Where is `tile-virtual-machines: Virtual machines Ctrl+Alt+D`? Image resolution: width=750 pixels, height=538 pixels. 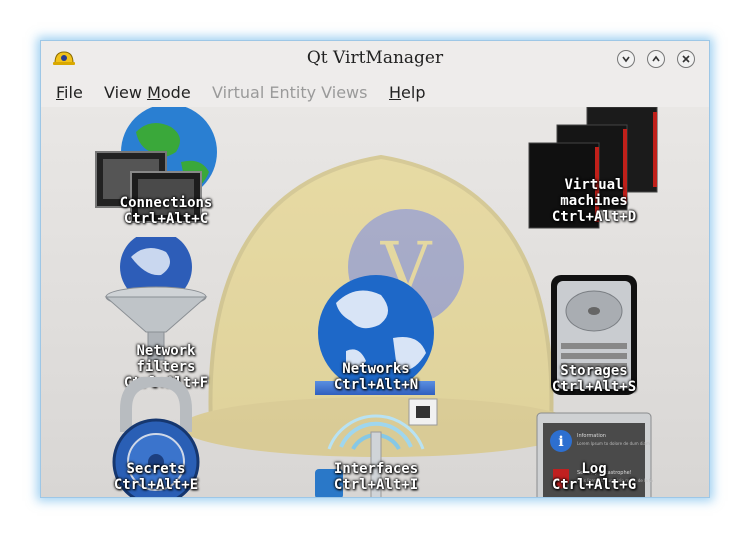
tile-virtual-machines: Virtual machines Ctrl+Alt+D is located at coordinates (594, 169).